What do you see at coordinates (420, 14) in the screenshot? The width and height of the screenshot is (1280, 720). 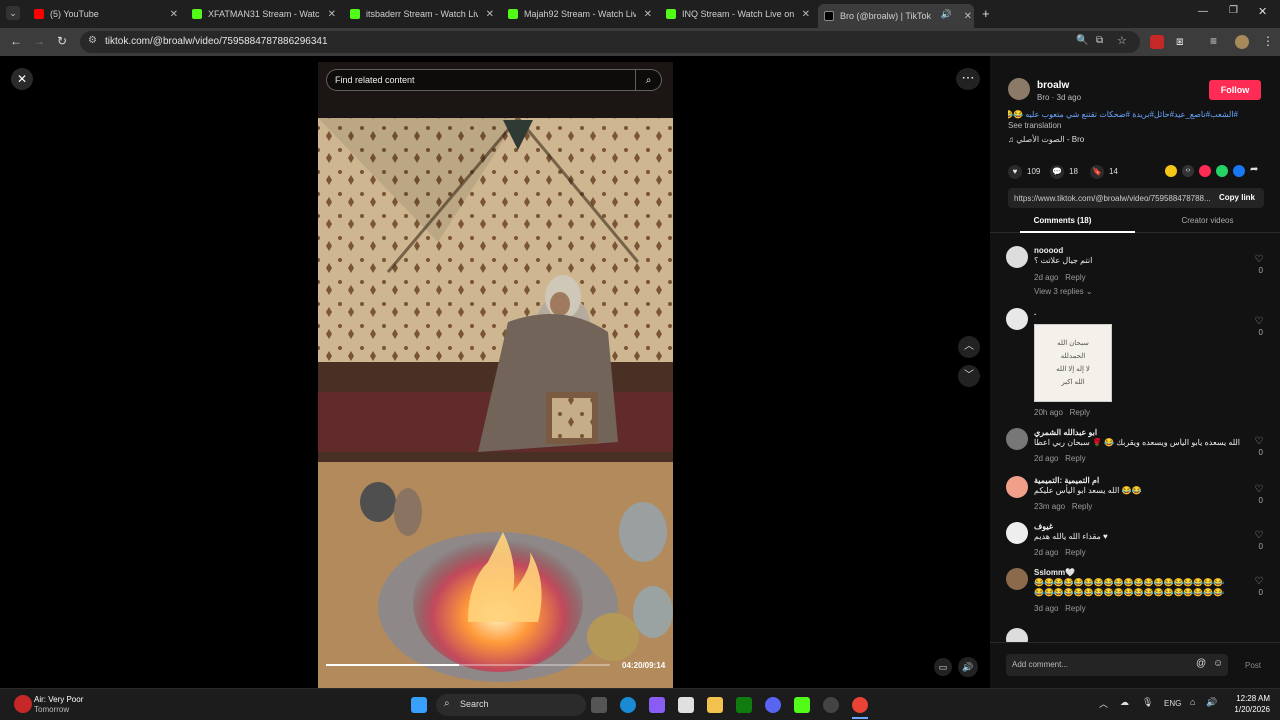 I see `tab-itsbaderr: itsbaderr Stream - Watch Live on Kick ✕` at bounding box center [420, 14].